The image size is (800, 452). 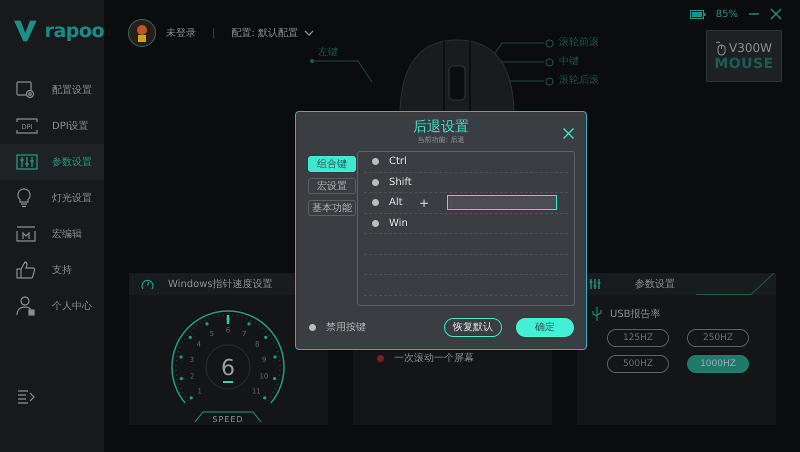 What do you see at coordinates (332, 208) in the screenshot?
I see `dialog-tab: 基本功能` at bounding box center [332, 208].